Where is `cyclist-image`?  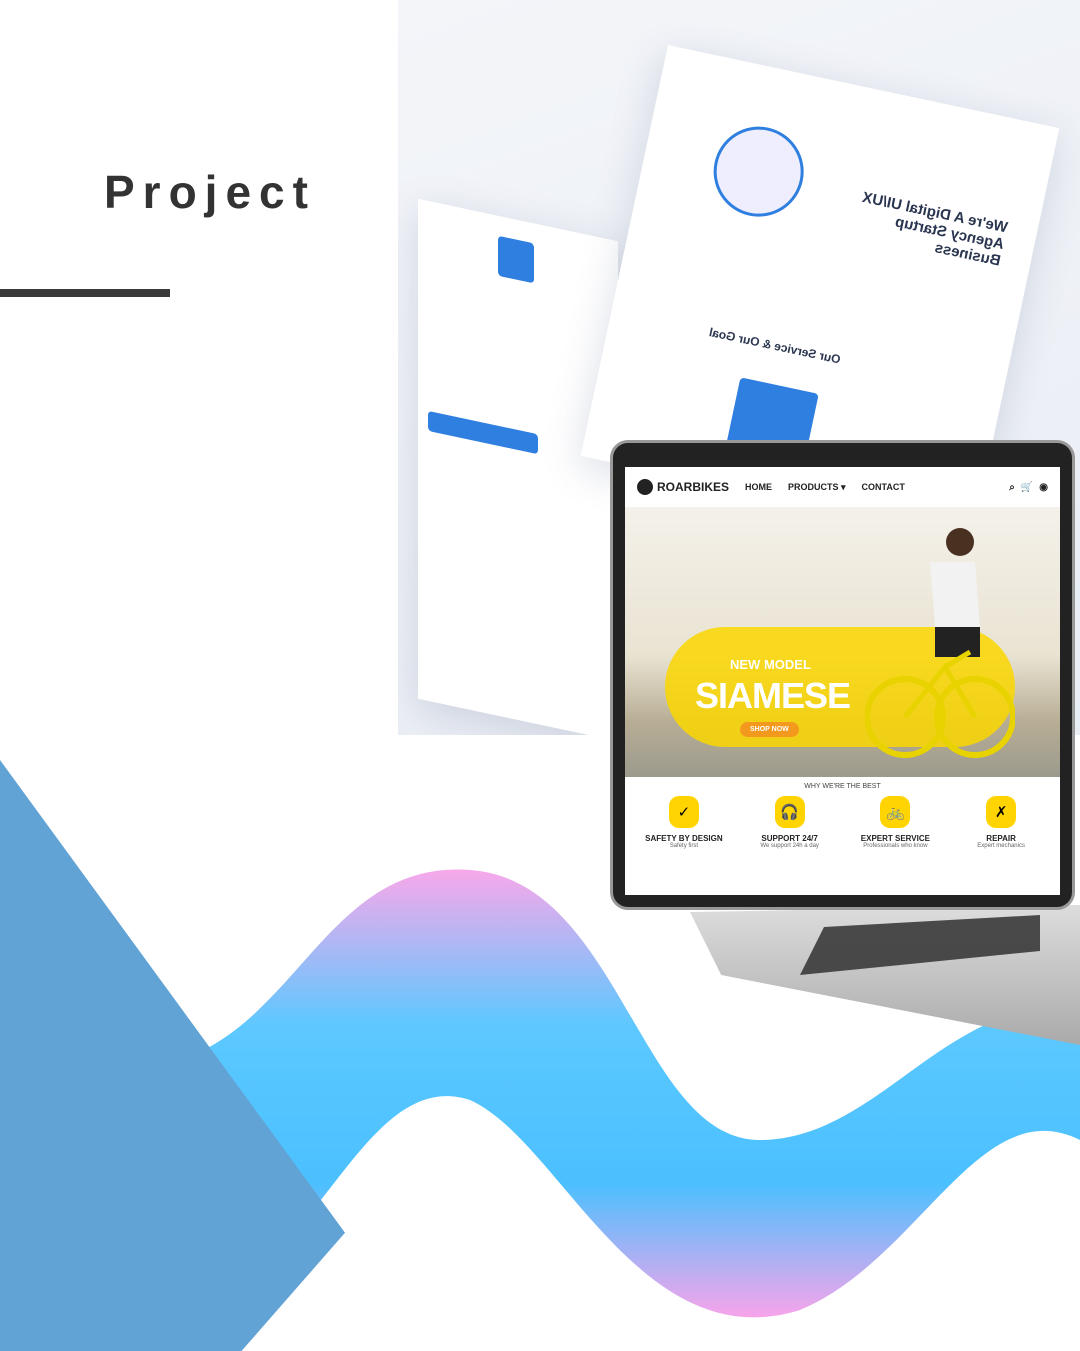
cyclist-image is located at coordinates (940, 643).